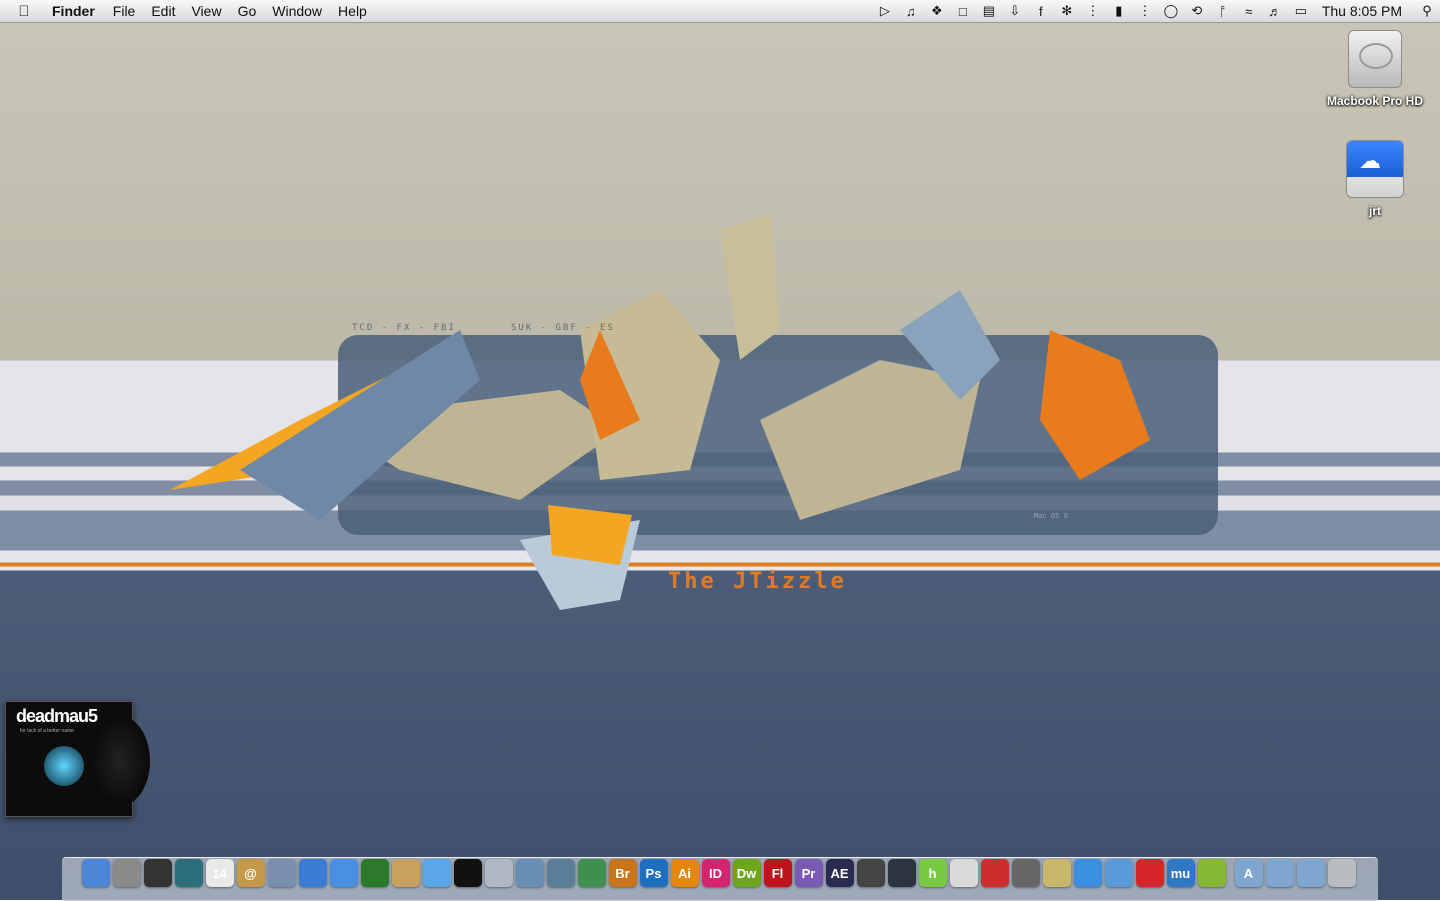 The width and height of the screenshot is (1440, 901). What do you see at coordinates (1310, 873) in the screenshot?
I see `dock-downloads-folder-icon` at bounding box center [1310, 873].